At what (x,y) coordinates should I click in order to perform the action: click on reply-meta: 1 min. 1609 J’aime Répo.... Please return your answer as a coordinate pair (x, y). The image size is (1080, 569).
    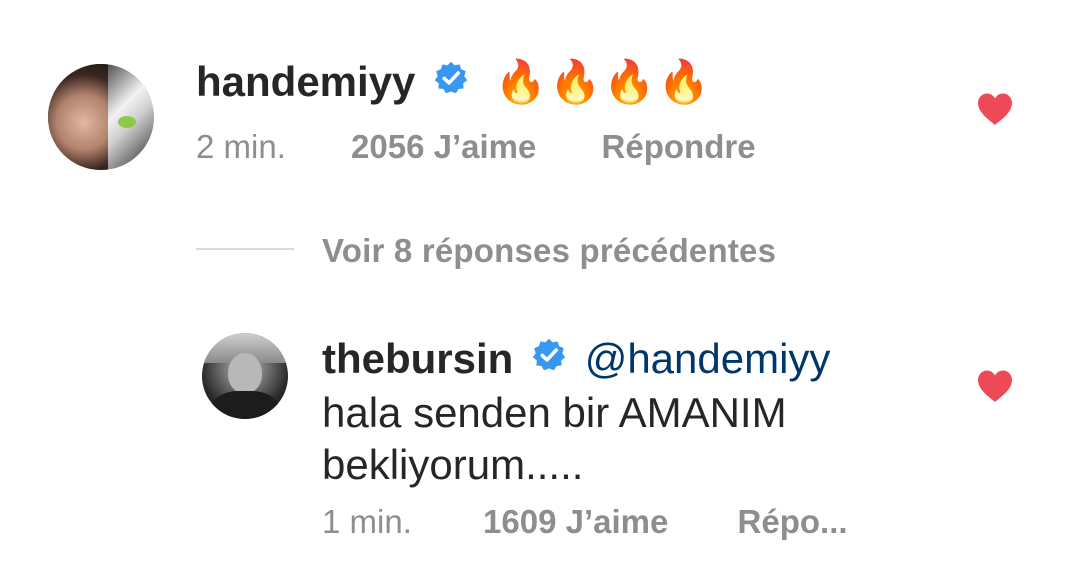
    Looking at the image, I should click on (585, 522).